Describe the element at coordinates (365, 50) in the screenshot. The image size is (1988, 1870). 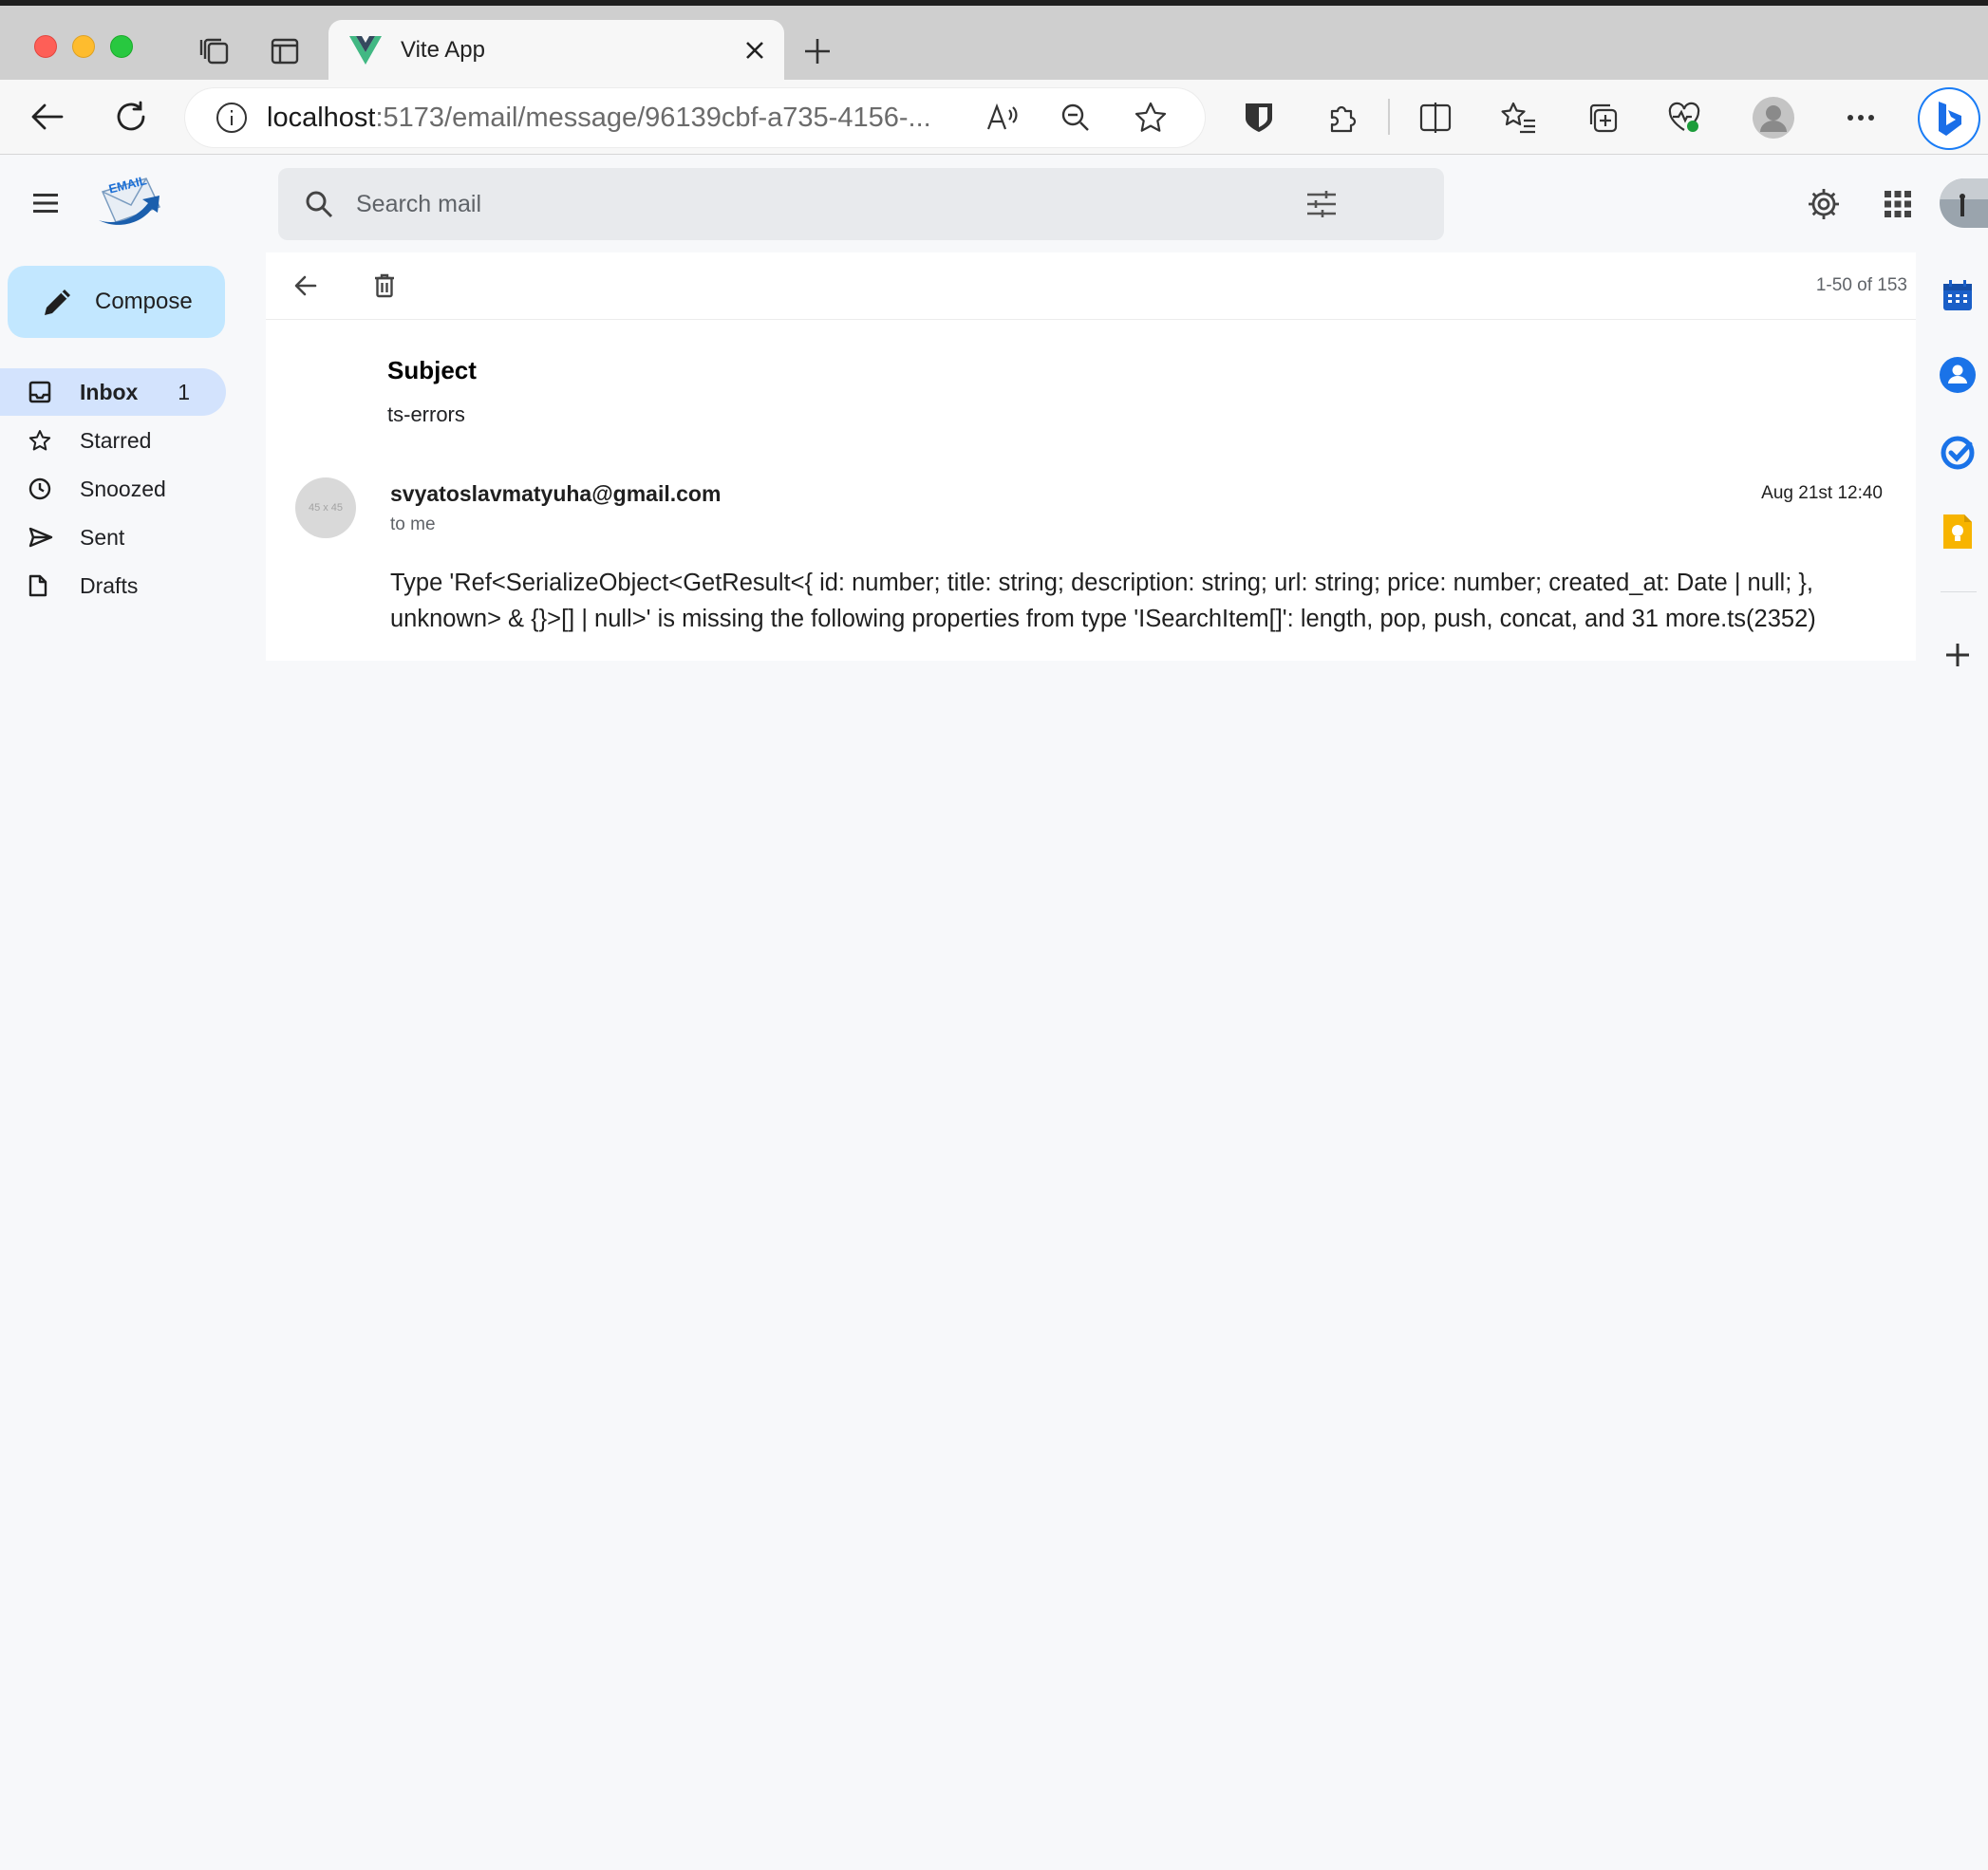
I see `vue-logo-icon` at that location.